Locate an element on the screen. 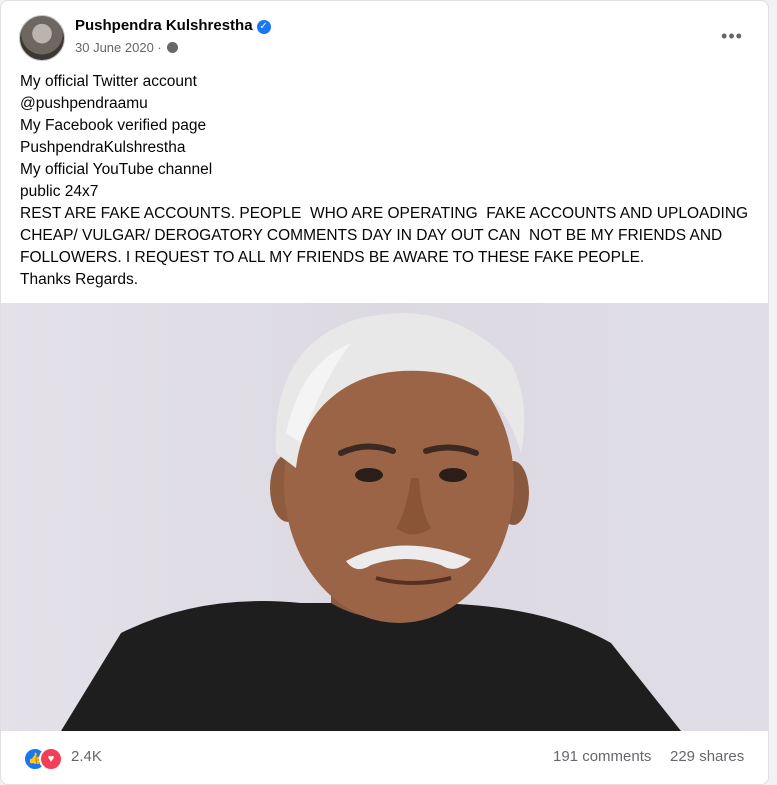 The height and width of the screenshot is (785, 777). post-text-line: My Facebook verified page is located at coordinates (113, 125).